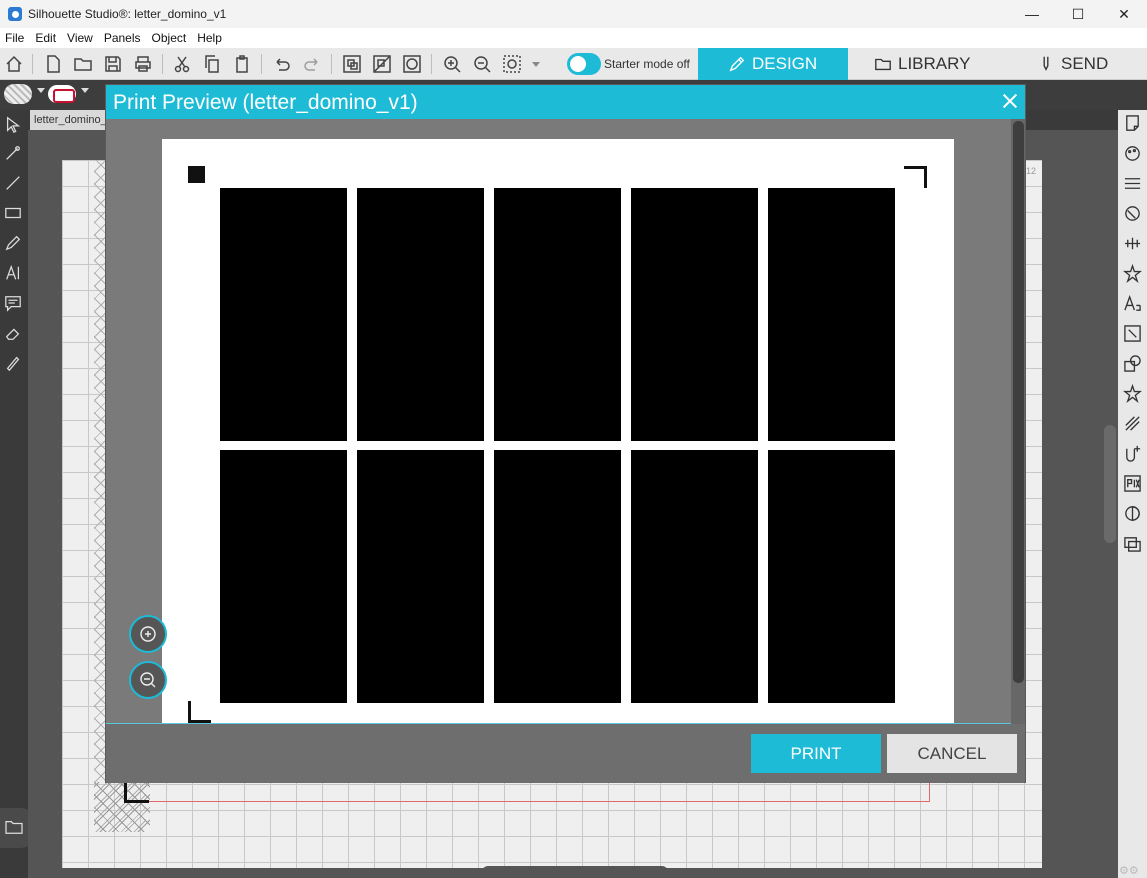  What do you see at coordinates (68, 120) in the screenshot?
I see `document-tab: letter_domino_v1` at bounding box center [68, 120].